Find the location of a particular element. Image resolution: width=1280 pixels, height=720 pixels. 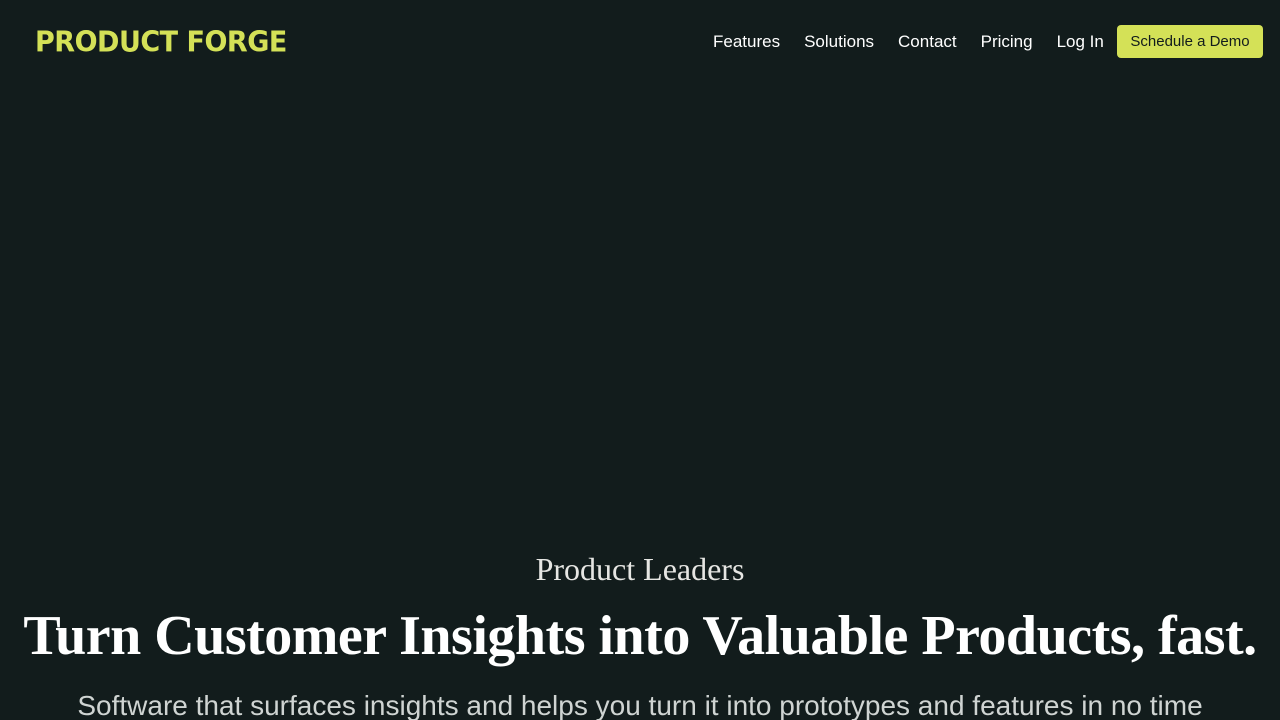

nav-link-login: Log In is located at coordinates (1080, 42).